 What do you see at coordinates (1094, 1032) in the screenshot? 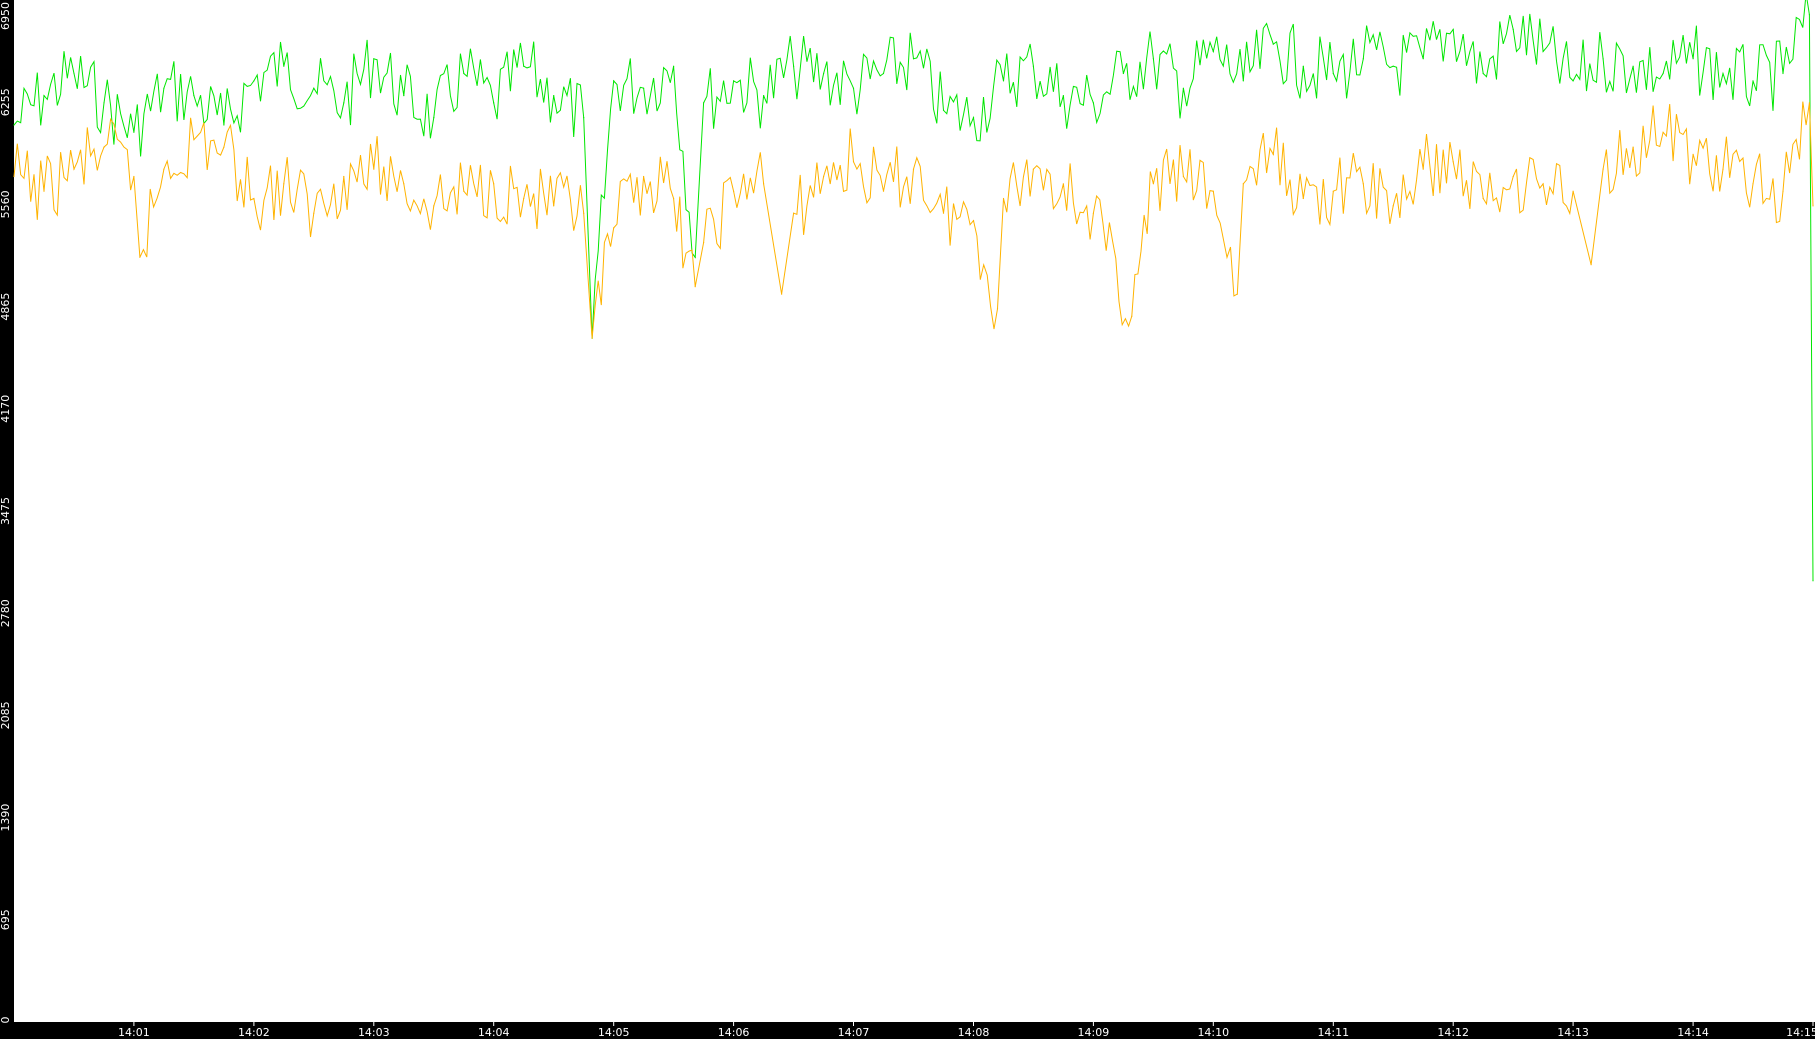
I see `x-tick-label: 14:09` at bounding box center [1094, 1032].